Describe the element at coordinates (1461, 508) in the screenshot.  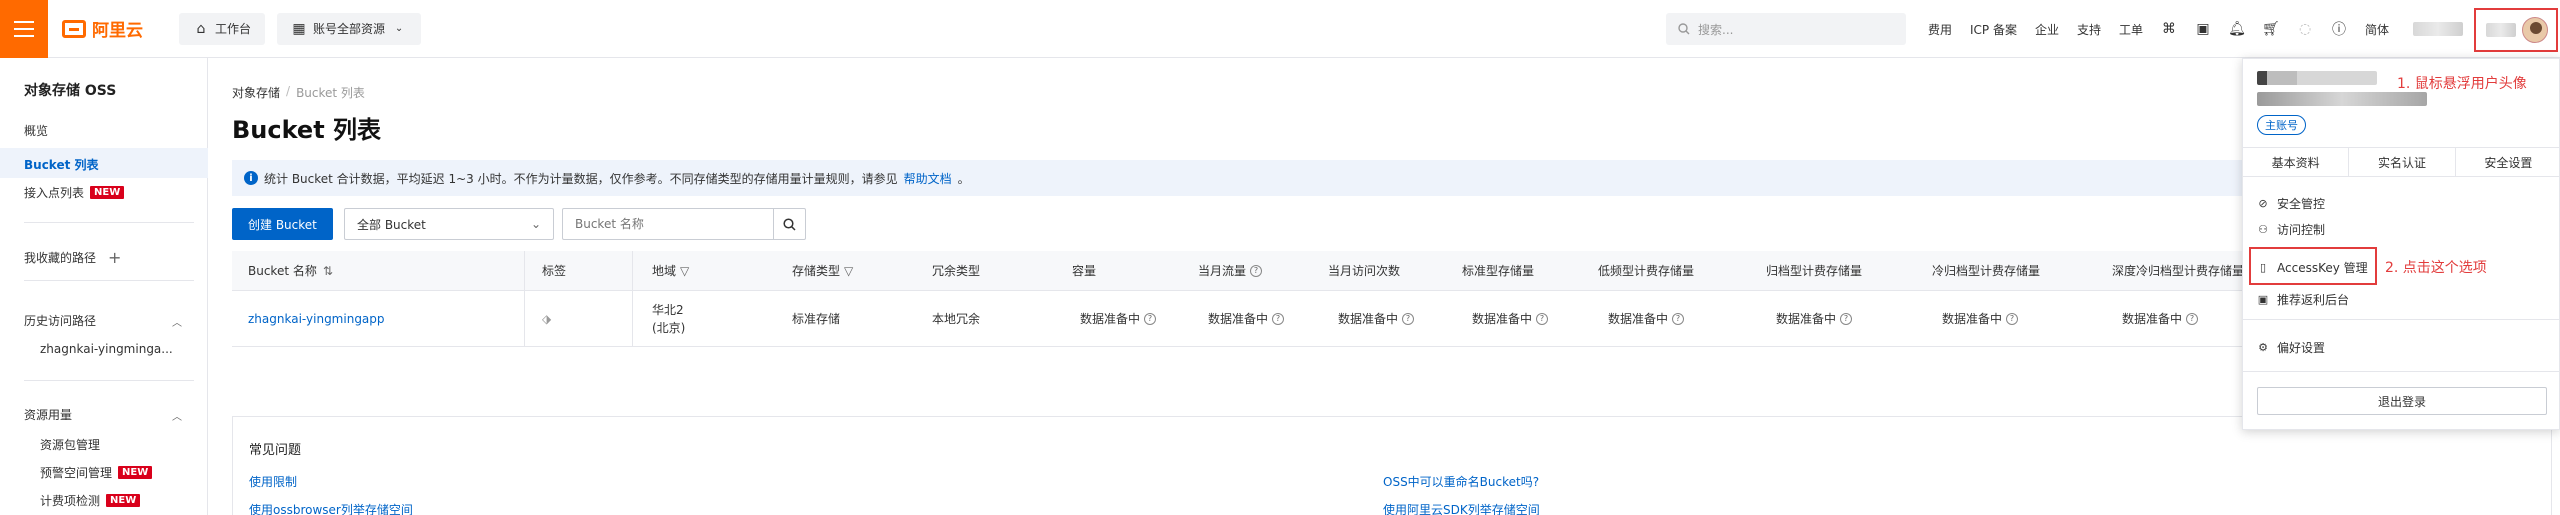
I see `faq-link: 使用阿里云SDK列举存储空间` at that location.